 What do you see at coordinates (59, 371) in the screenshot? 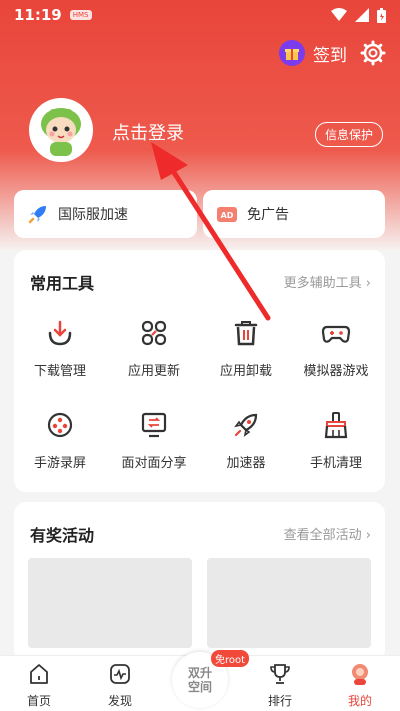
I see `tool-download-label: 下载管理` at bounding box center [59, 371].